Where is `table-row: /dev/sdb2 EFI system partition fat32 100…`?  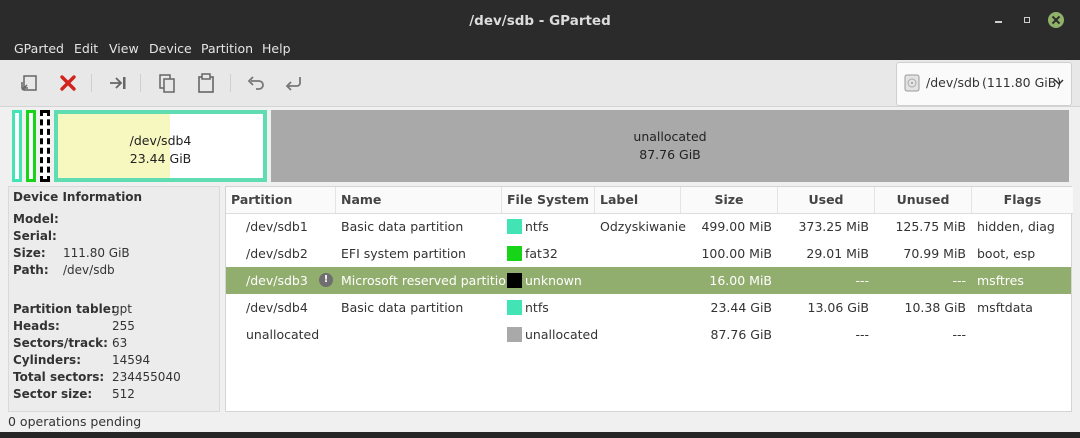
table-row: /dev/sdb2 EFI system partition fat32 100… is located at coordinates (648, 253).